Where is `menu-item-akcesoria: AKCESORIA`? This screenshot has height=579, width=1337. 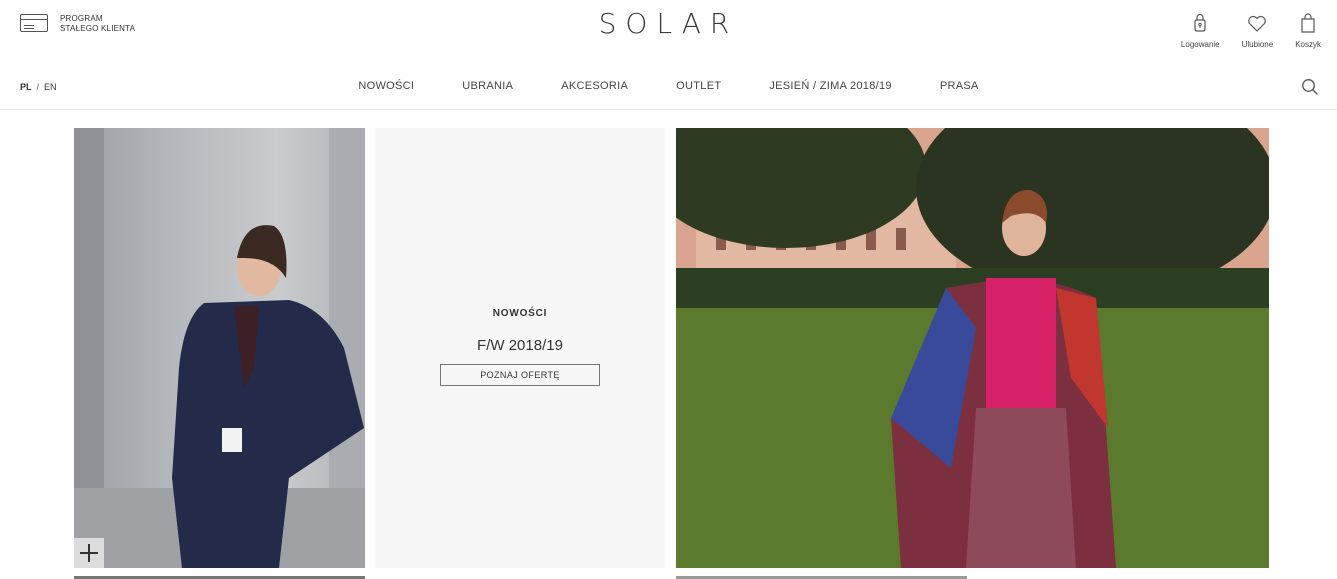
menu-item-akcesoria: AKCESORIA is located at coordinates (594, 86).